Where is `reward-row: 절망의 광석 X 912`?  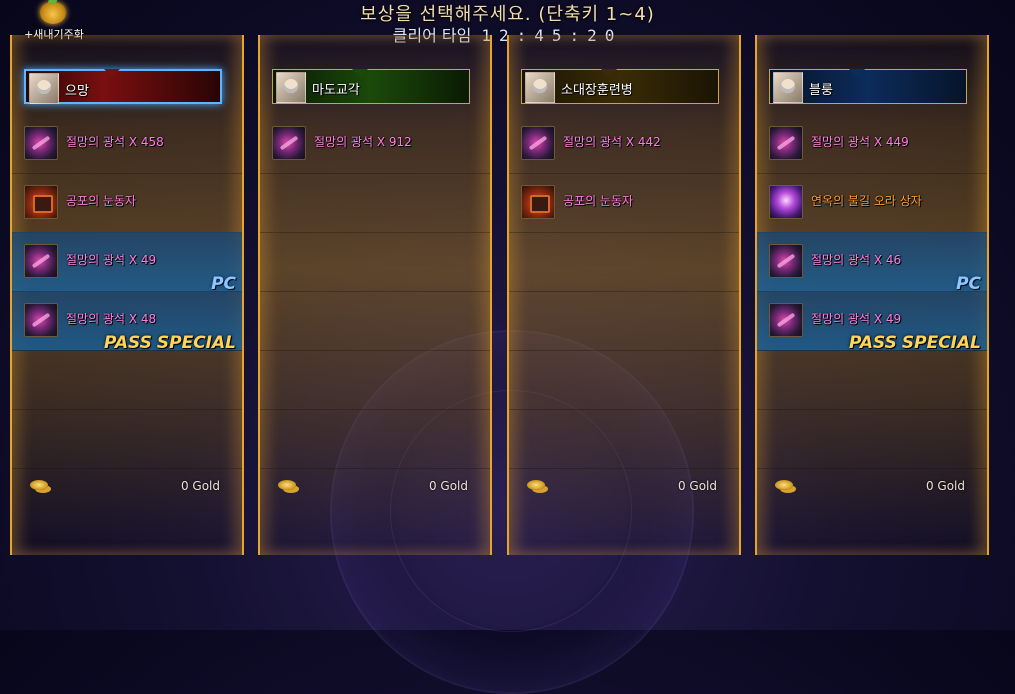 reward-row: 절망의 광석 X 912 is located at coordinates (375, 144).